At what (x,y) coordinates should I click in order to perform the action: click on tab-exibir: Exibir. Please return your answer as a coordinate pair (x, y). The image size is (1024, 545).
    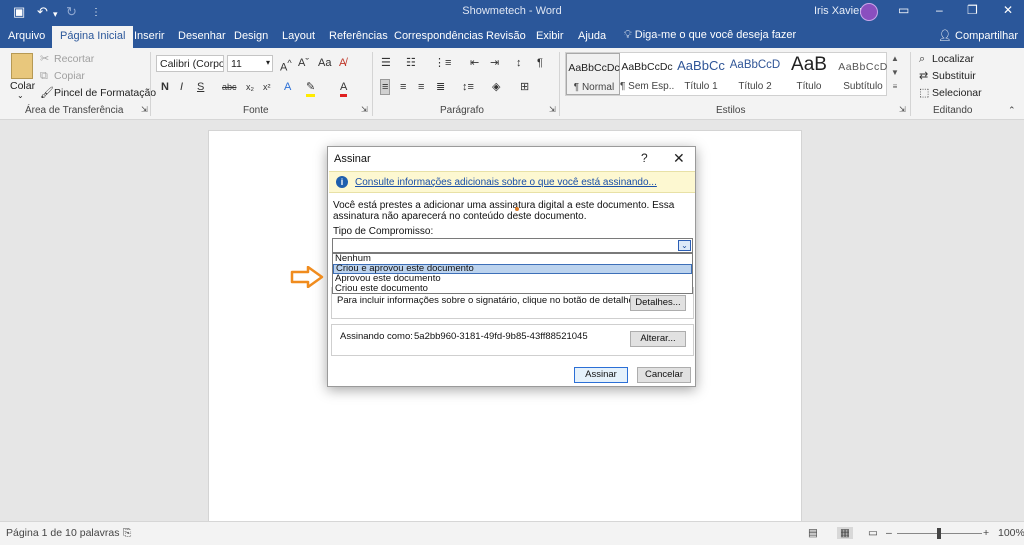
    Looking at the image, I should click on (550, 36).